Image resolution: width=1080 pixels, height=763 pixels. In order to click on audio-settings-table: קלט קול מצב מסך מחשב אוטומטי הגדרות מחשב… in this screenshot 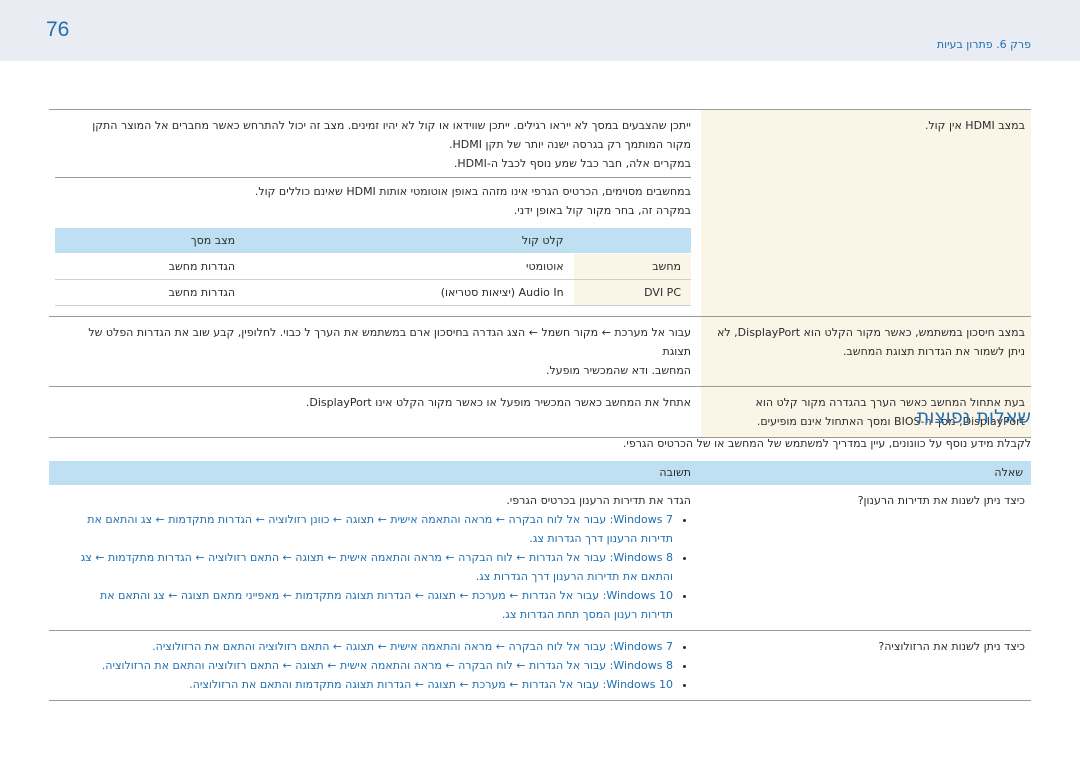, I will do `click(373, 267)`.